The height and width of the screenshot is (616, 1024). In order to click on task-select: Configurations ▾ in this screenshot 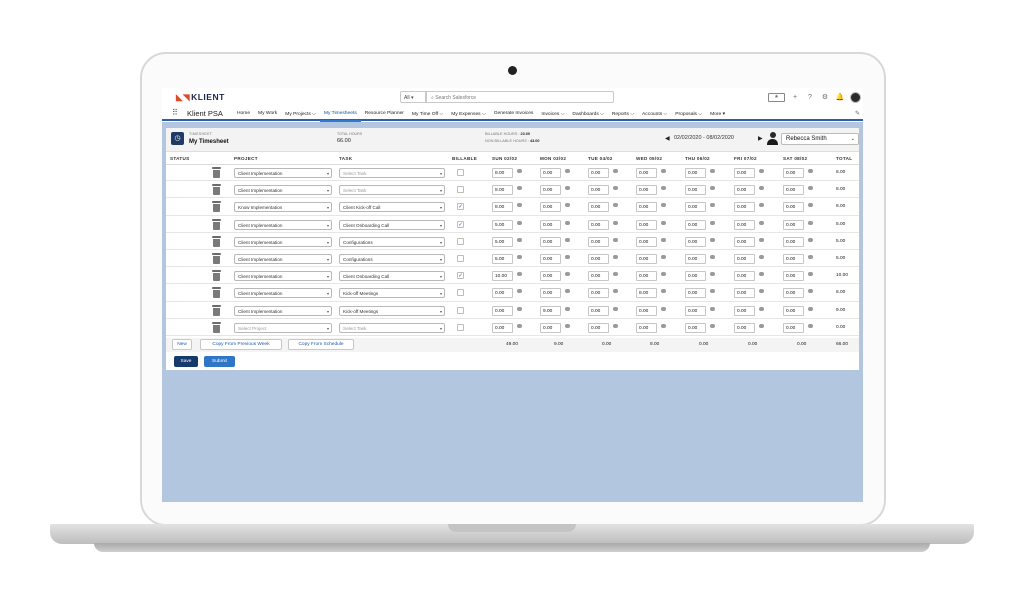, I will do `click(392, 259)`.